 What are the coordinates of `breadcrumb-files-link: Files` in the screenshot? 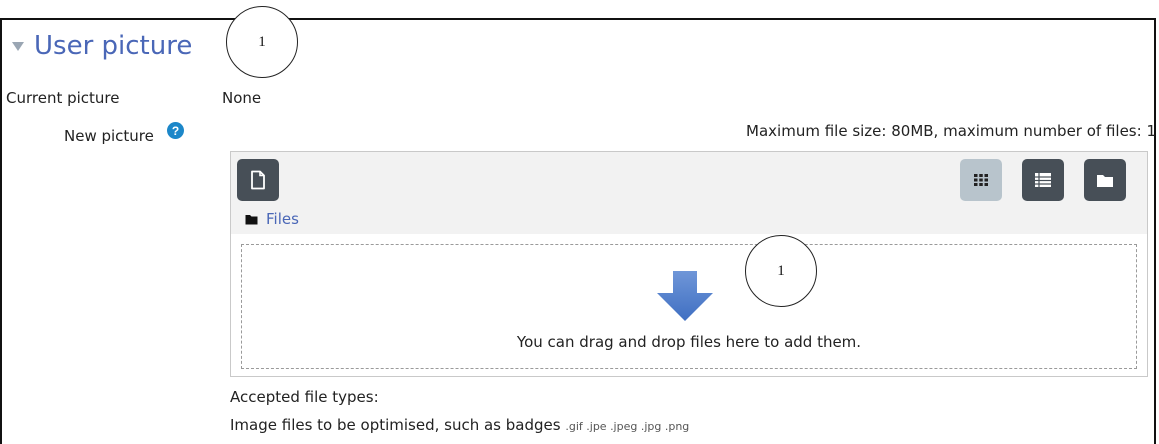 It's located at (282, 219).